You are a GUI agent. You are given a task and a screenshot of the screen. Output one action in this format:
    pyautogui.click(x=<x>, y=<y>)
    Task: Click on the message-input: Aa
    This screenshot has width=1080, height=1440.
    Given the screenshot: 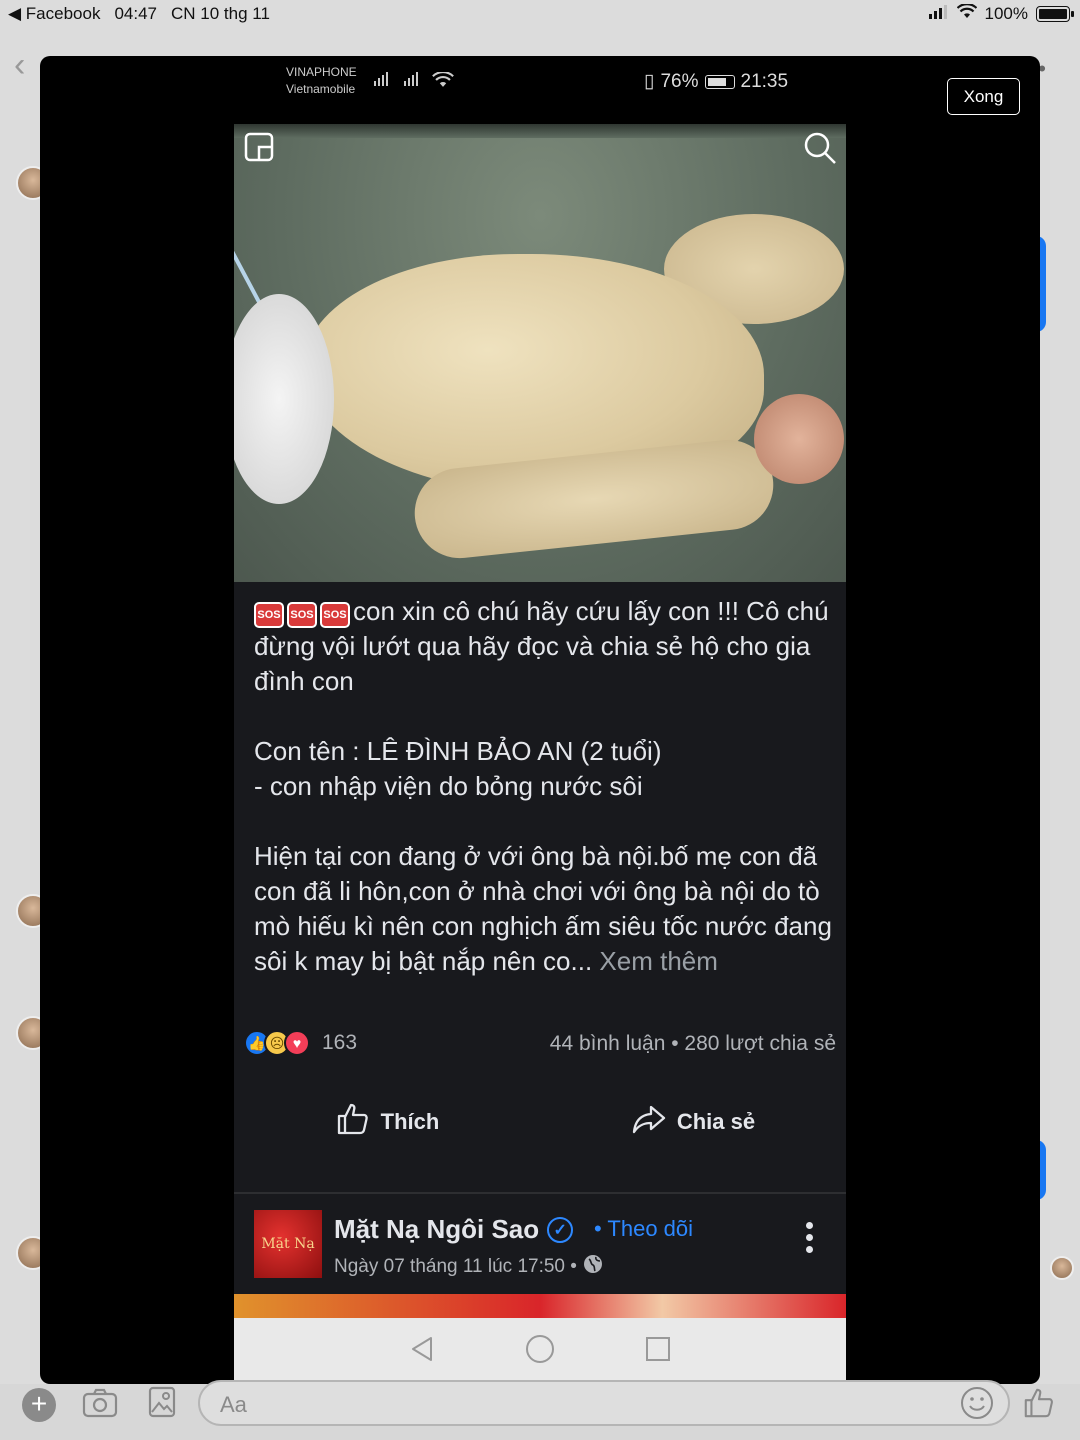 What is the action you would take?
    pyautogui.click(x=604, y=1403)
    